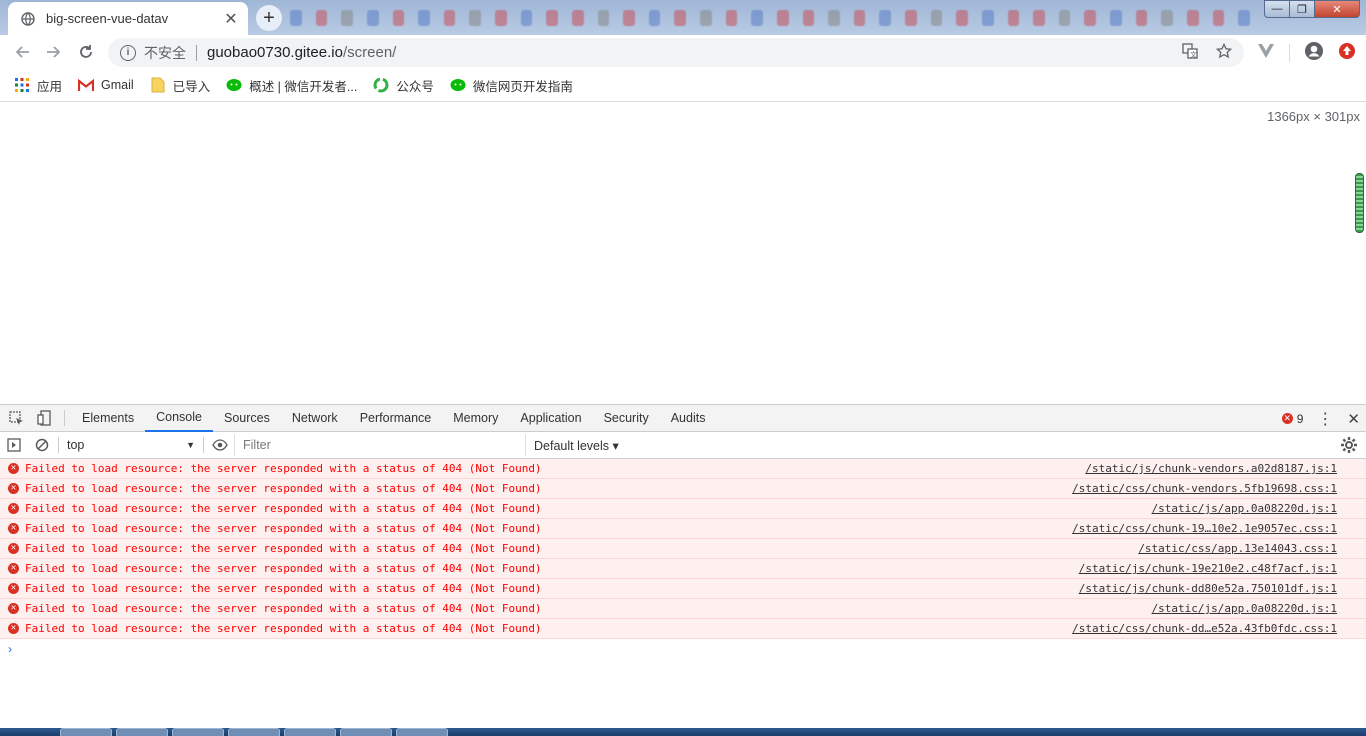 The image size is (1366, 736). What do you see at coordinates (179, 418) in the screenshot?
I see `tab-console: Console` at bounding box center [179, 418].